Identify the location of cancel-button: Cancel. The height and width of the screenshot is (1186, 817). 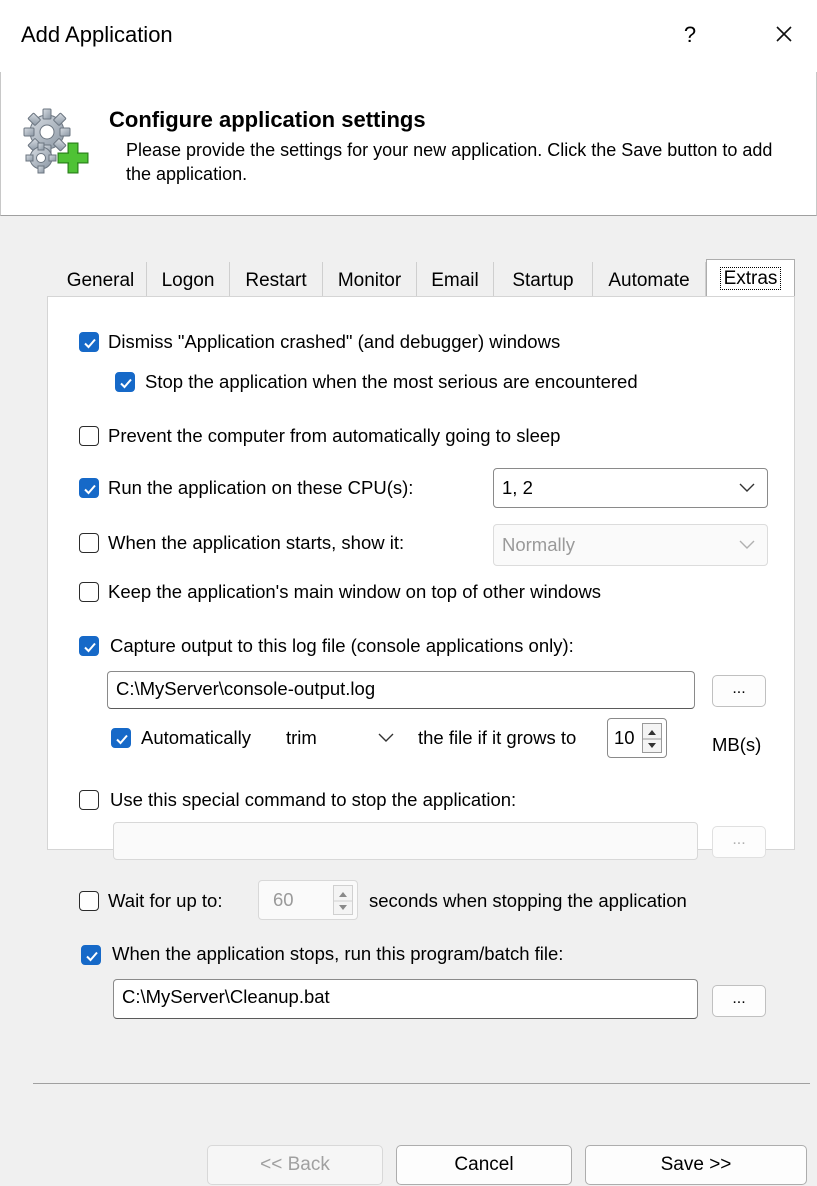
(484, 1165).